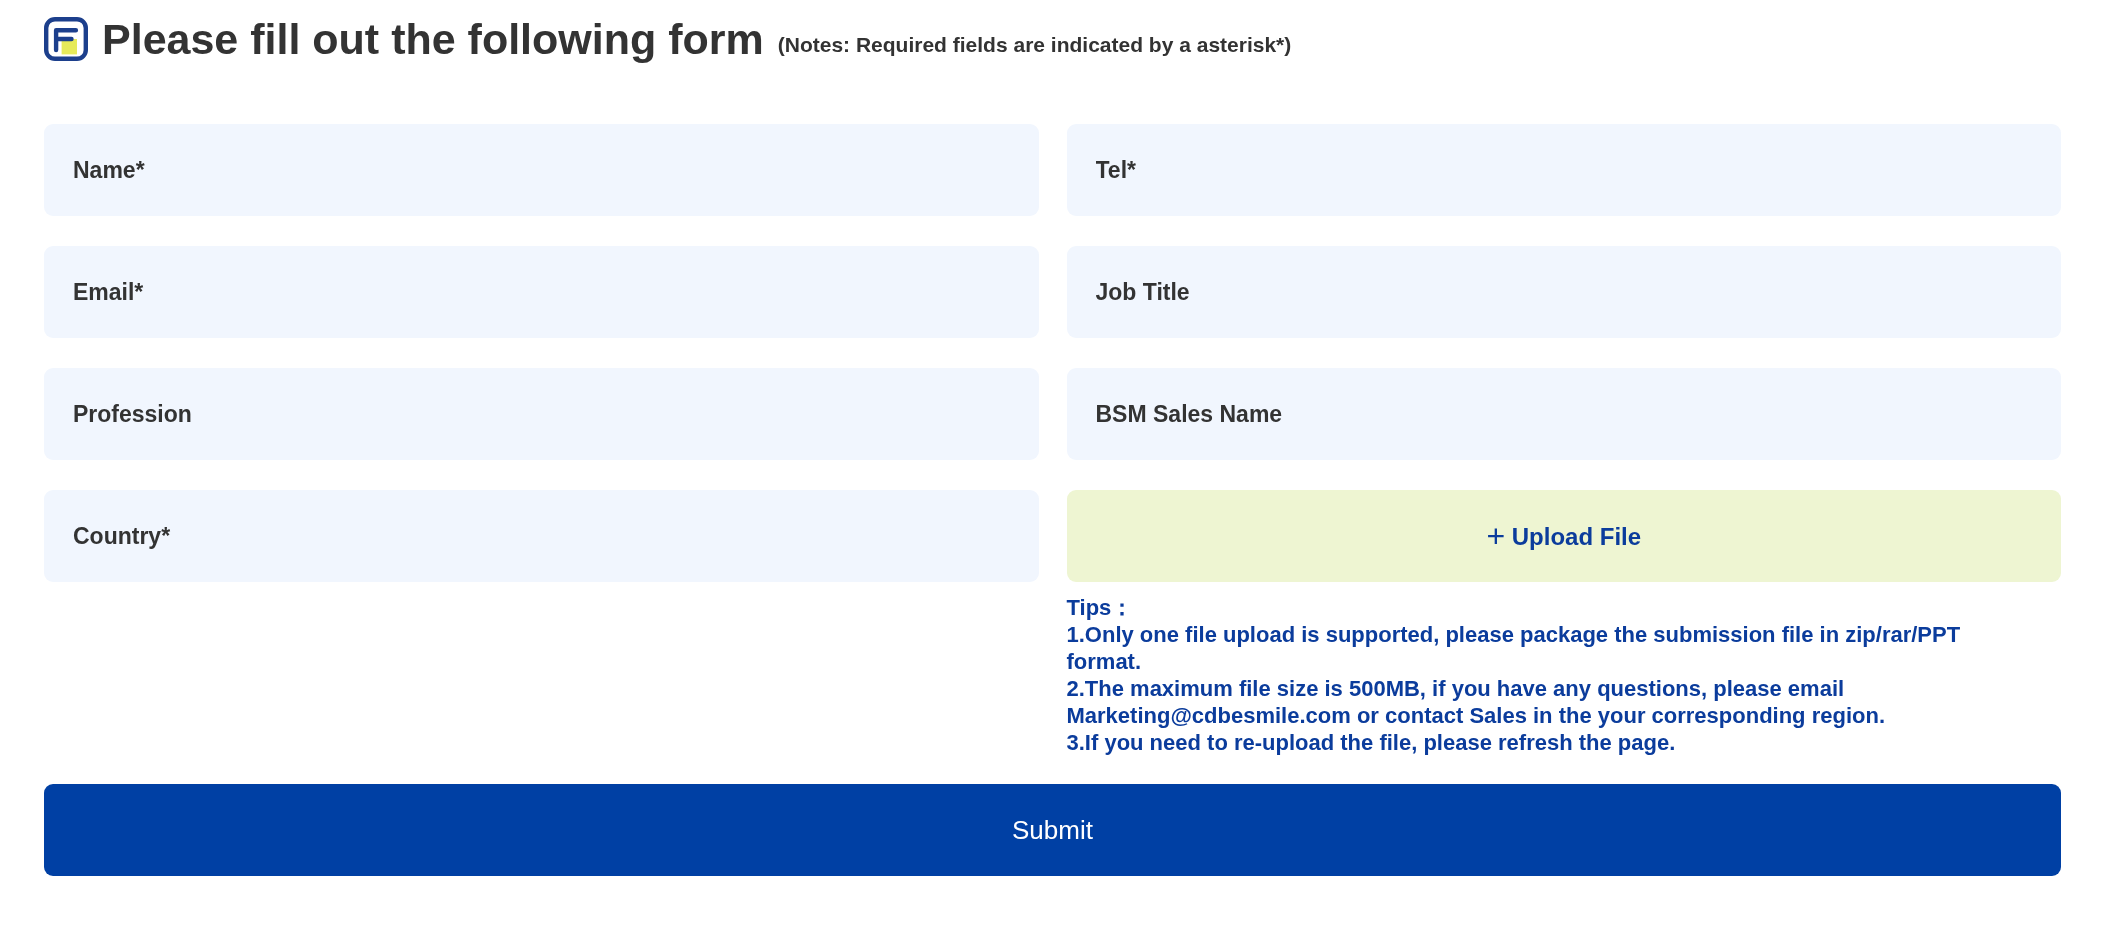 The height and width of the screenshot is (939, 2102). I want to click on tip-text: 1.Only one file upload is supported, please package the submission file in zip/rar/PPT format., so click(1514, 648).